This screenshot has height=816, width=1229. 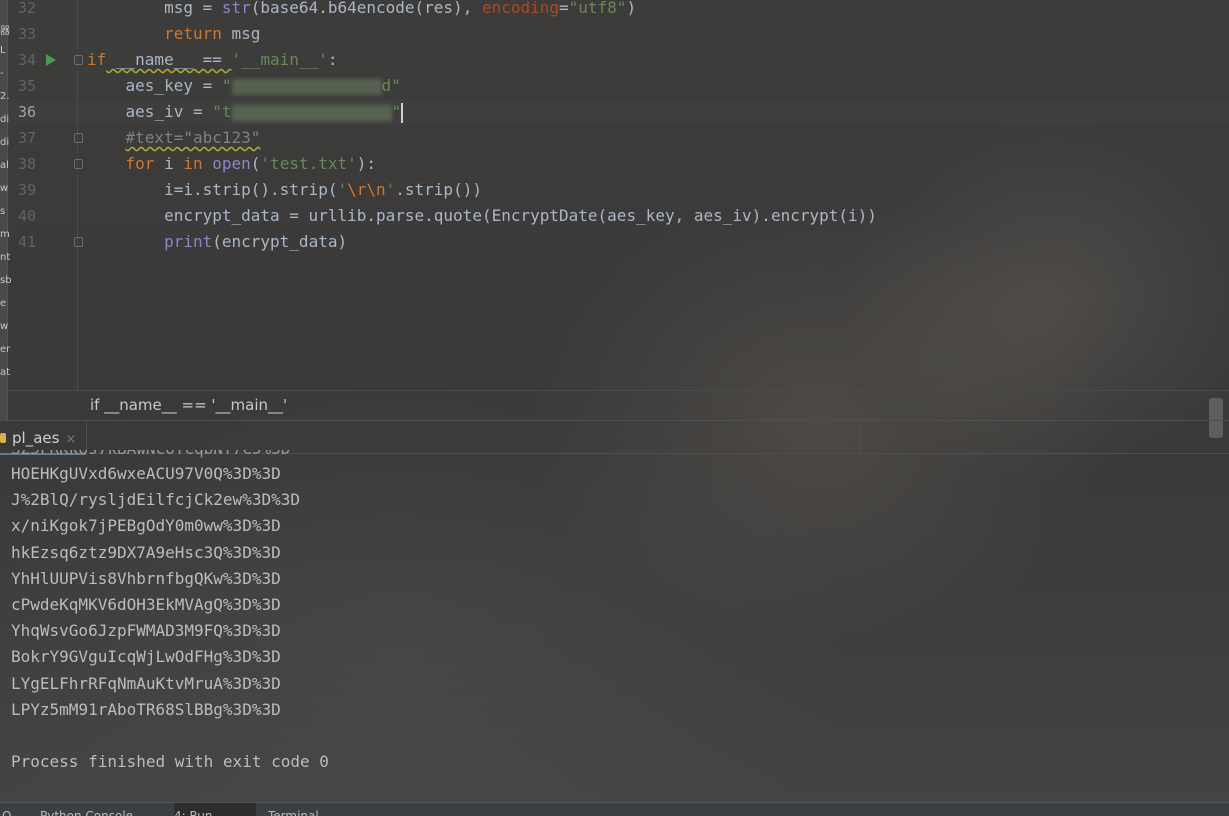 I want to click on code-text: aes_iv = "t ", so click(x=245, y=112).